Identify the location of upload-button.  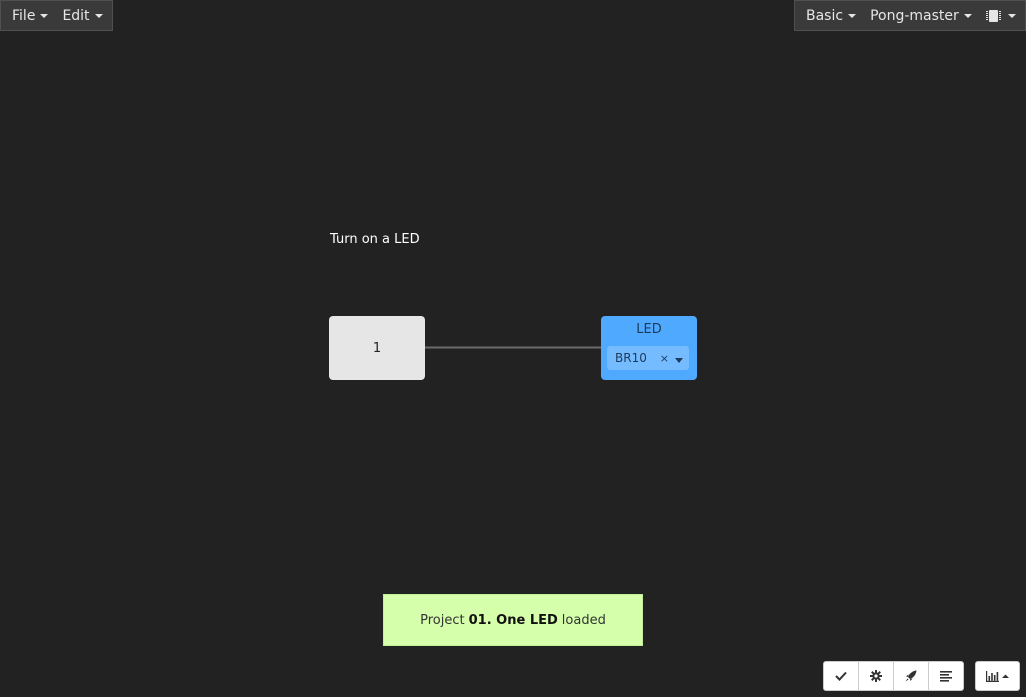
(911, 676).